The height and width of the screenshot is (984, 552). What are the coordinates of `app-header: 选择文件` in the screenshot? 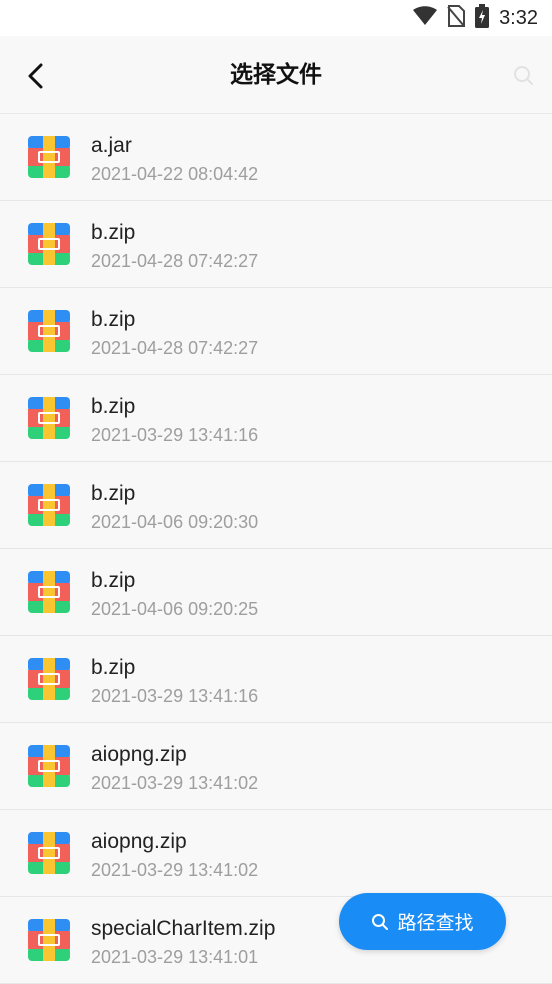 It's located at (276, 75).